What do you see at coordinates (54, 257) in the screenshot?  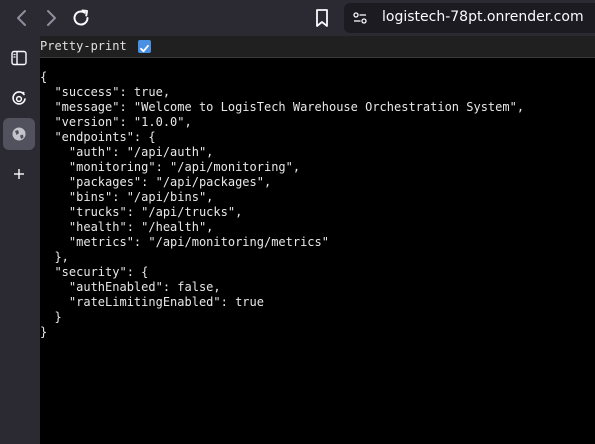 I see `json-line: },` at bounding box center [54, 257].